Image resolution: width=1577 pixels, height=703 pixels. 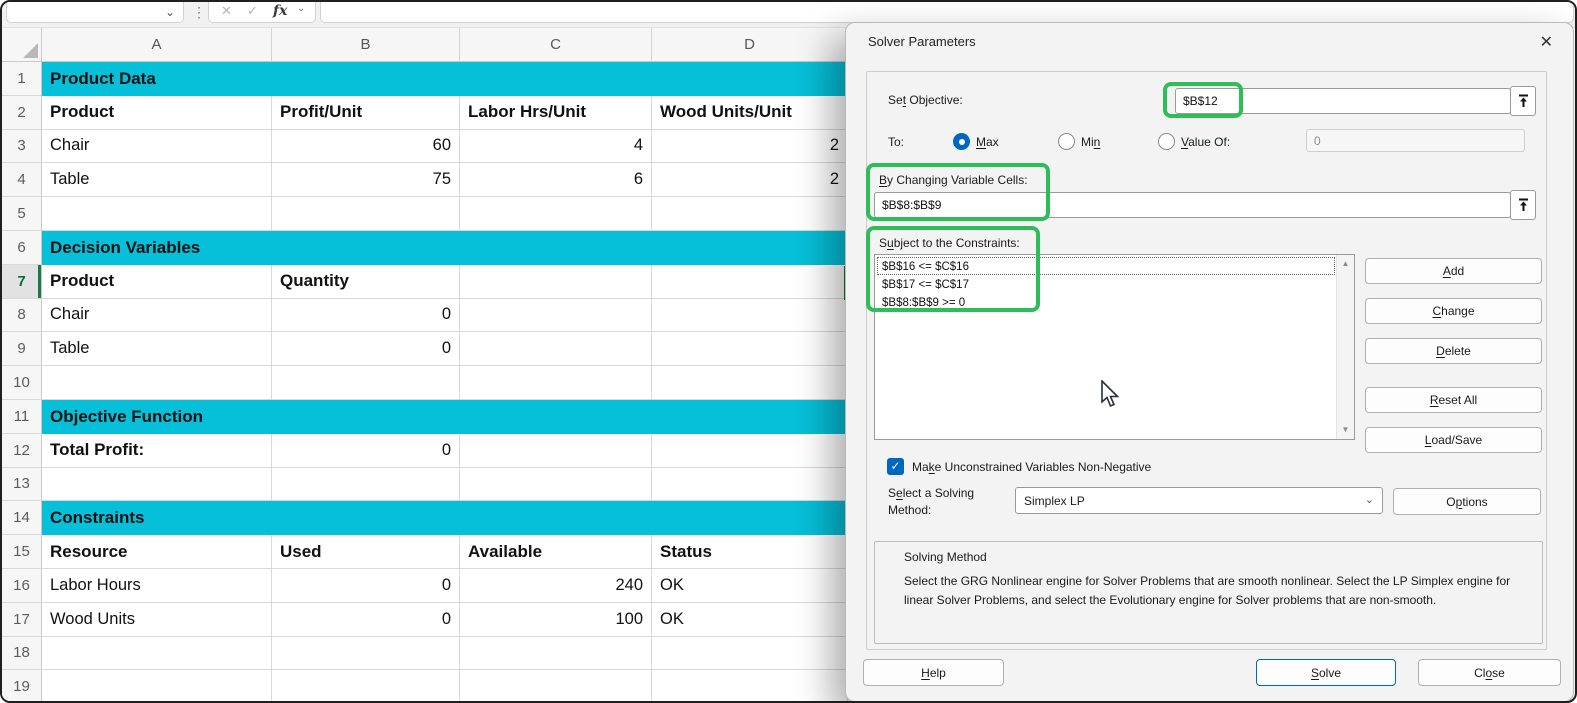 I want to click on row-header-16: 16, so click(x=22, y=585).